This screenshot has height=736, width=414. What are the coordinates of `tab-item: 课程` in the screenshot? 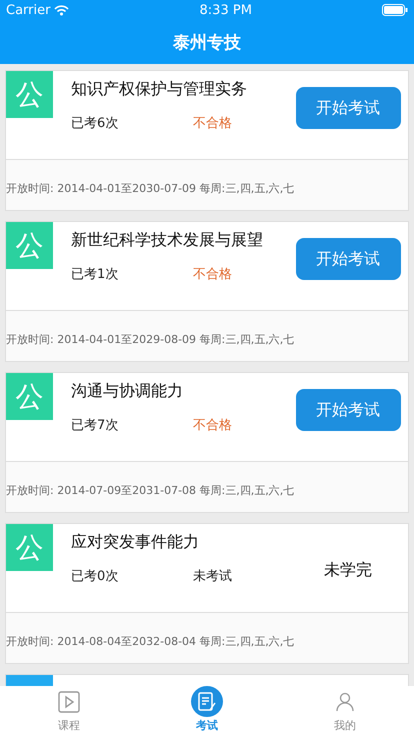 It's located at (69, 711).